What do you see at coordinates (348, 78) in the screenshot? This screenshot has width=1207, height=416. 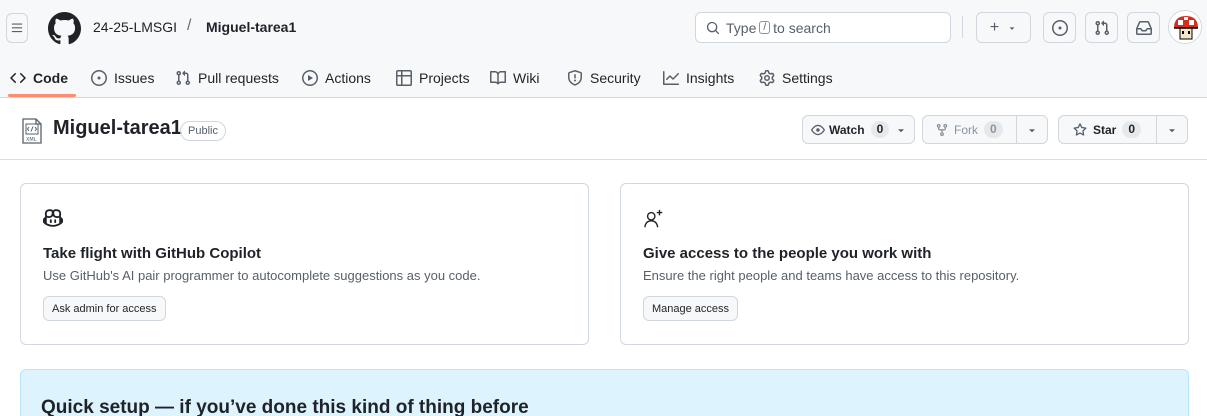 I see `tab-label: Actions` at bounding box center [348, 78].